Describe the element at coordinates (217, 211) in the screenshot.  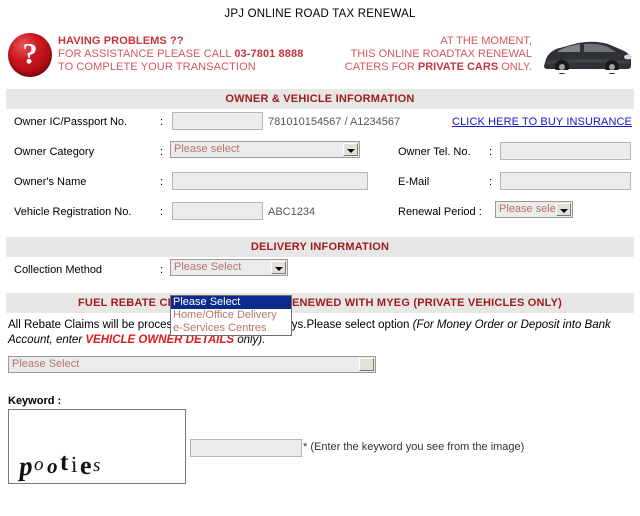
I see `vehicle-registration-input` at that location.